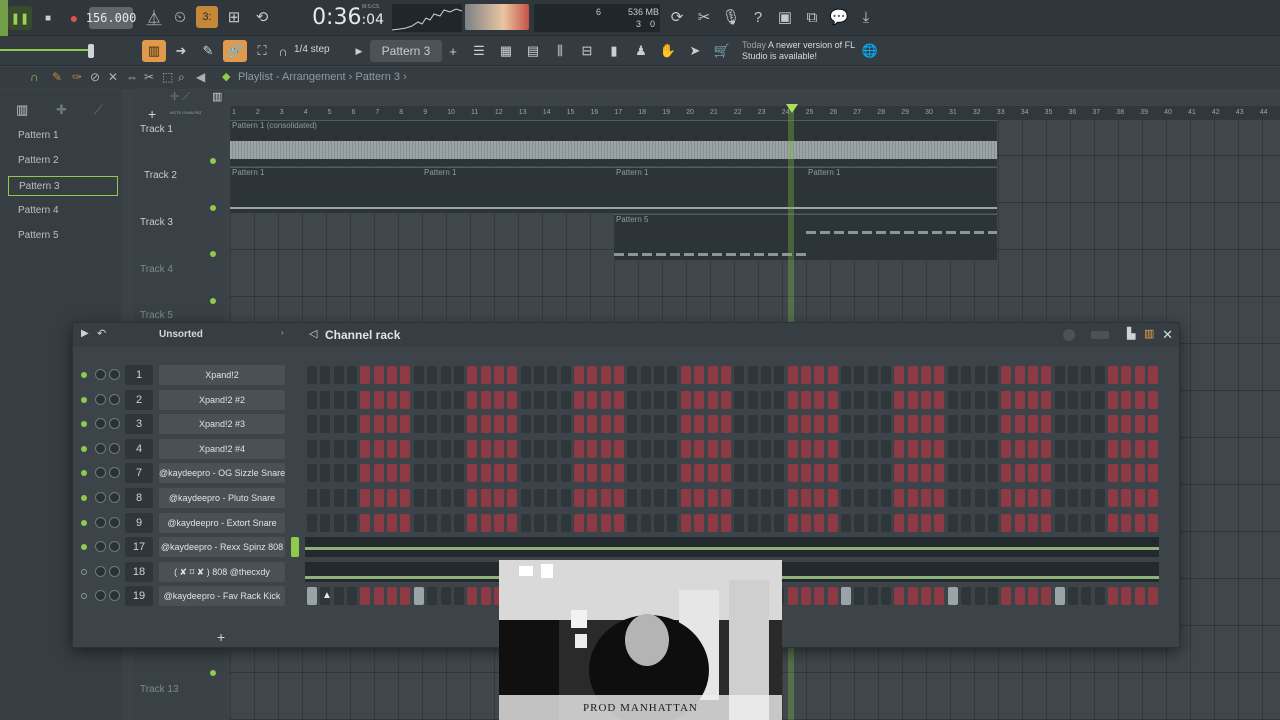 The image size is (1280, 720). What do you see at coordinates (61, 110) in the screenshot?
I see `audio-icon: ✚` at bounding box center [61, 110].